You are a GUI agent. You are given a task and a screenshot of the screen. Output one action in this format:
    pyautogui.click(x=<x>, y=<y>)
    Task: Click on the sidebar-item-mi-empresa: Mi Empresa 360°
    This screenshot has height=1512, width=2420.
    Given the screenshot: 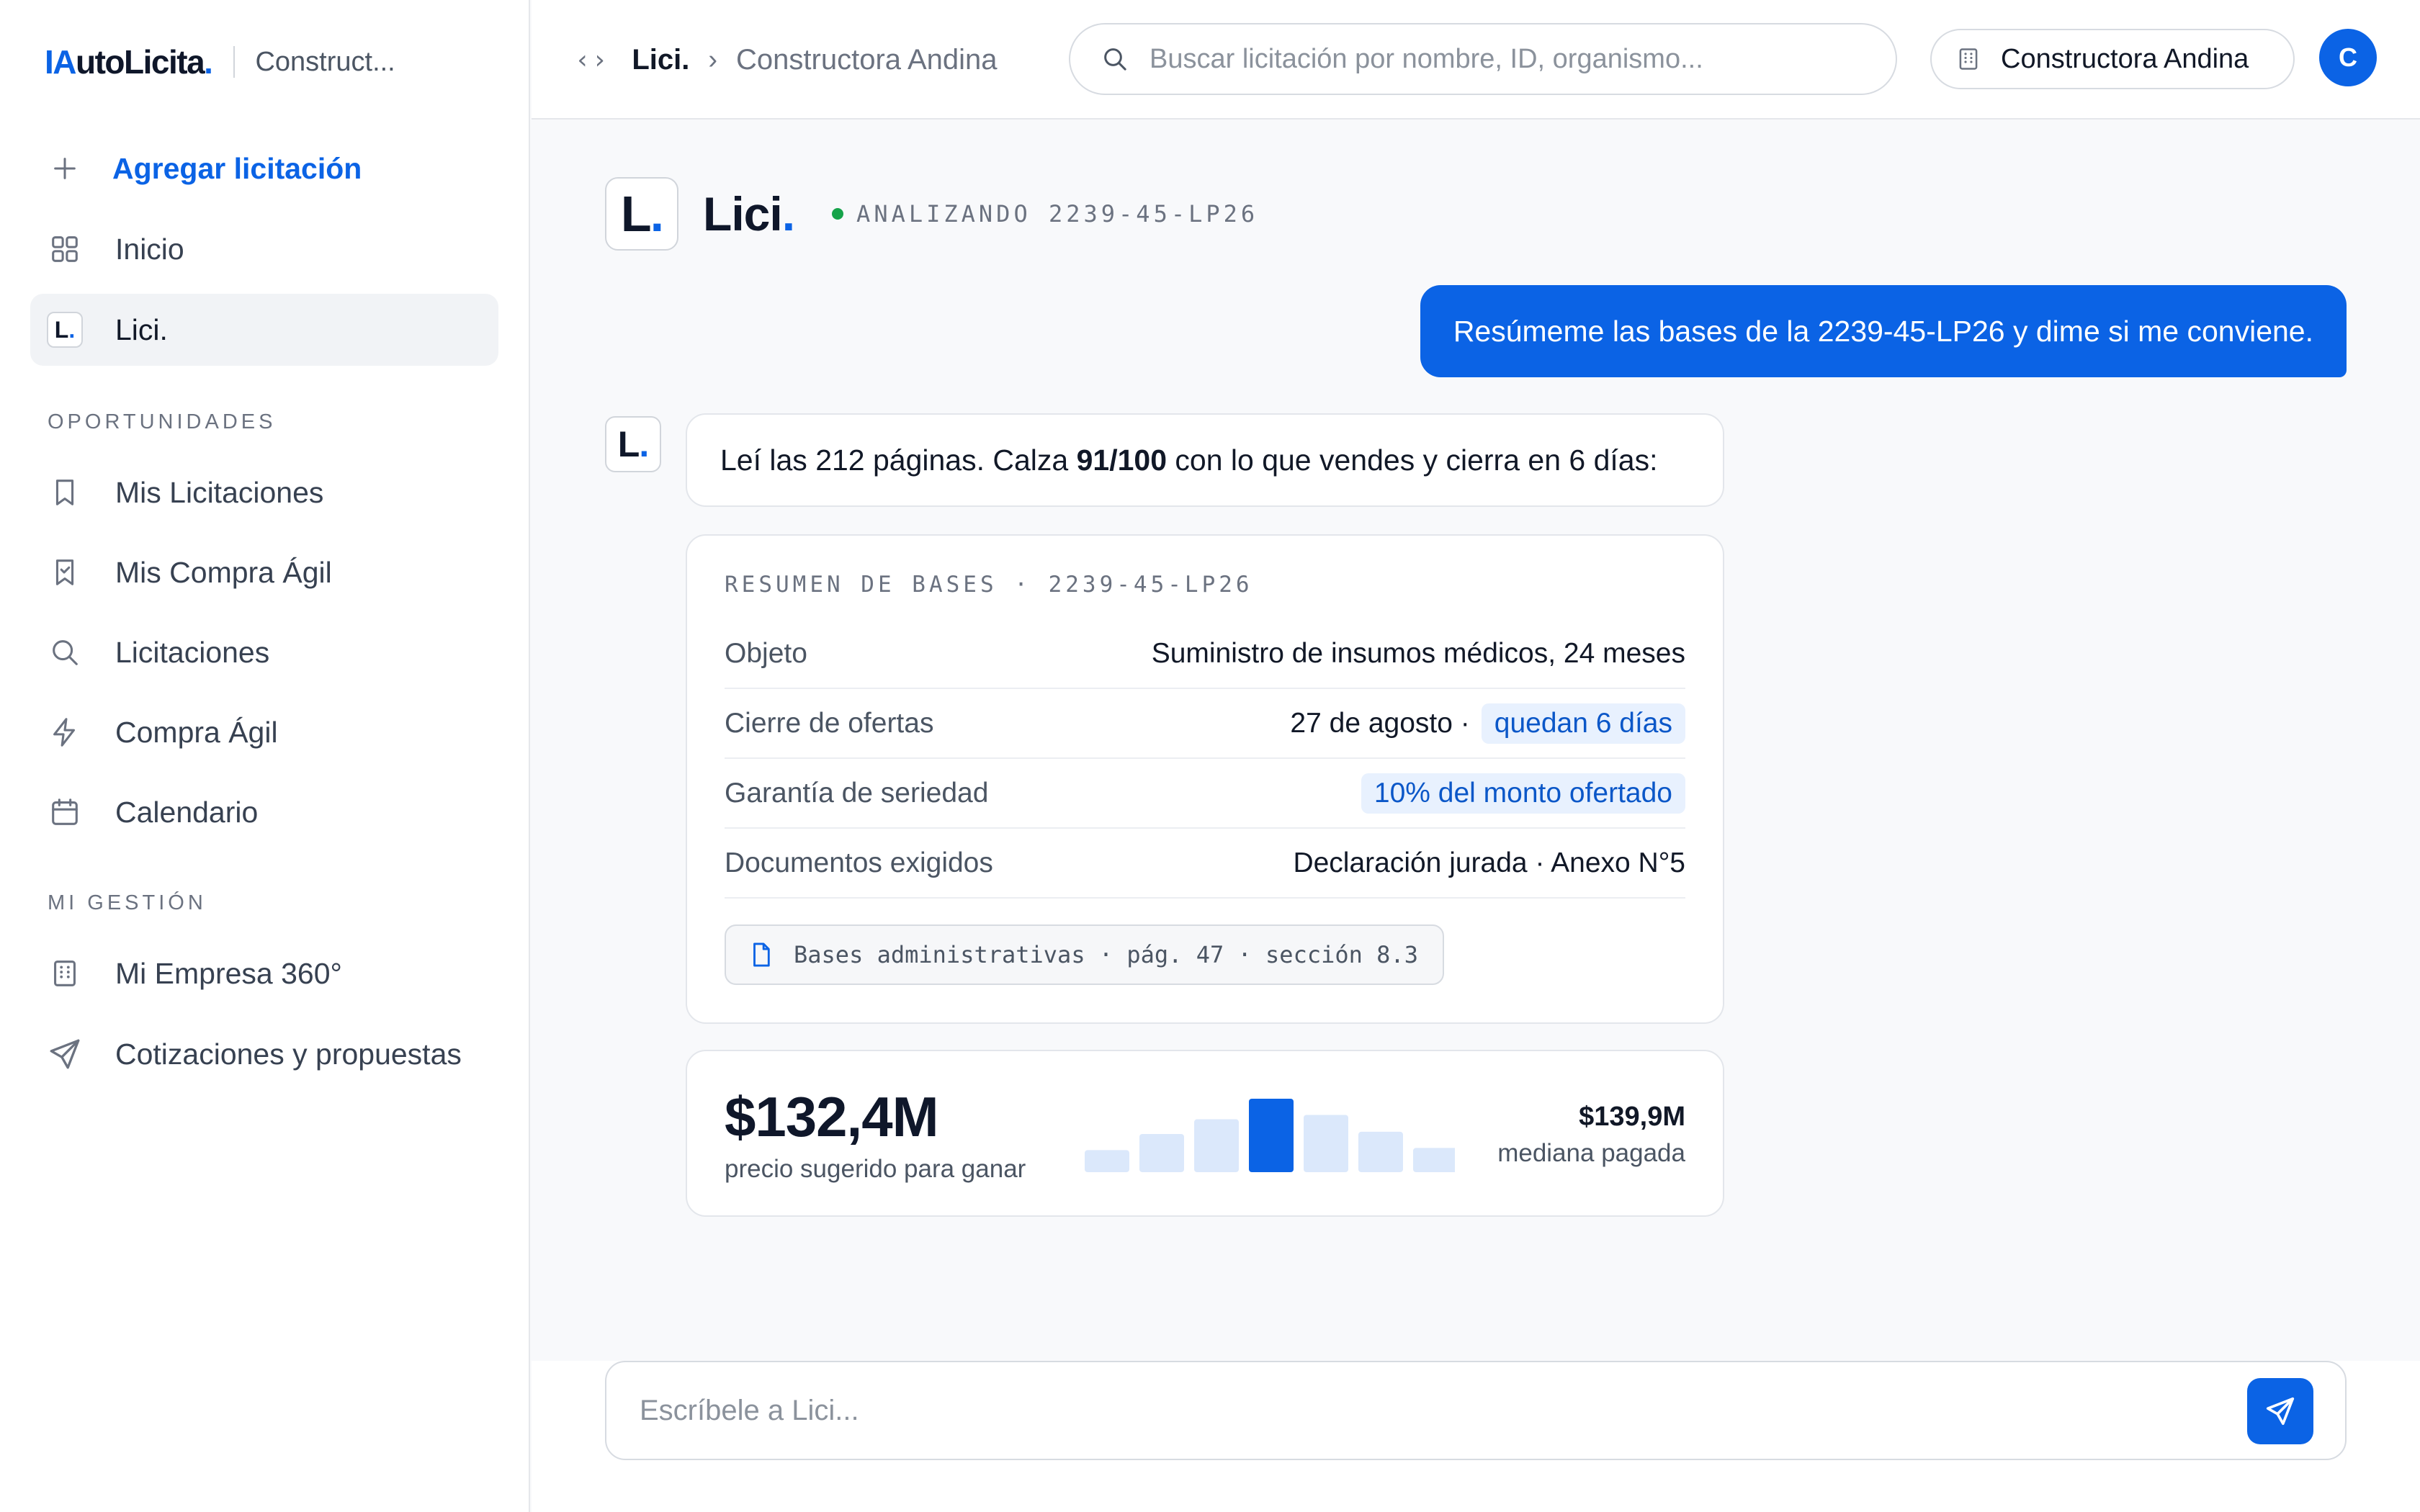 What is the action you would take?
    pyautogui.click(x=264, y=973)
    